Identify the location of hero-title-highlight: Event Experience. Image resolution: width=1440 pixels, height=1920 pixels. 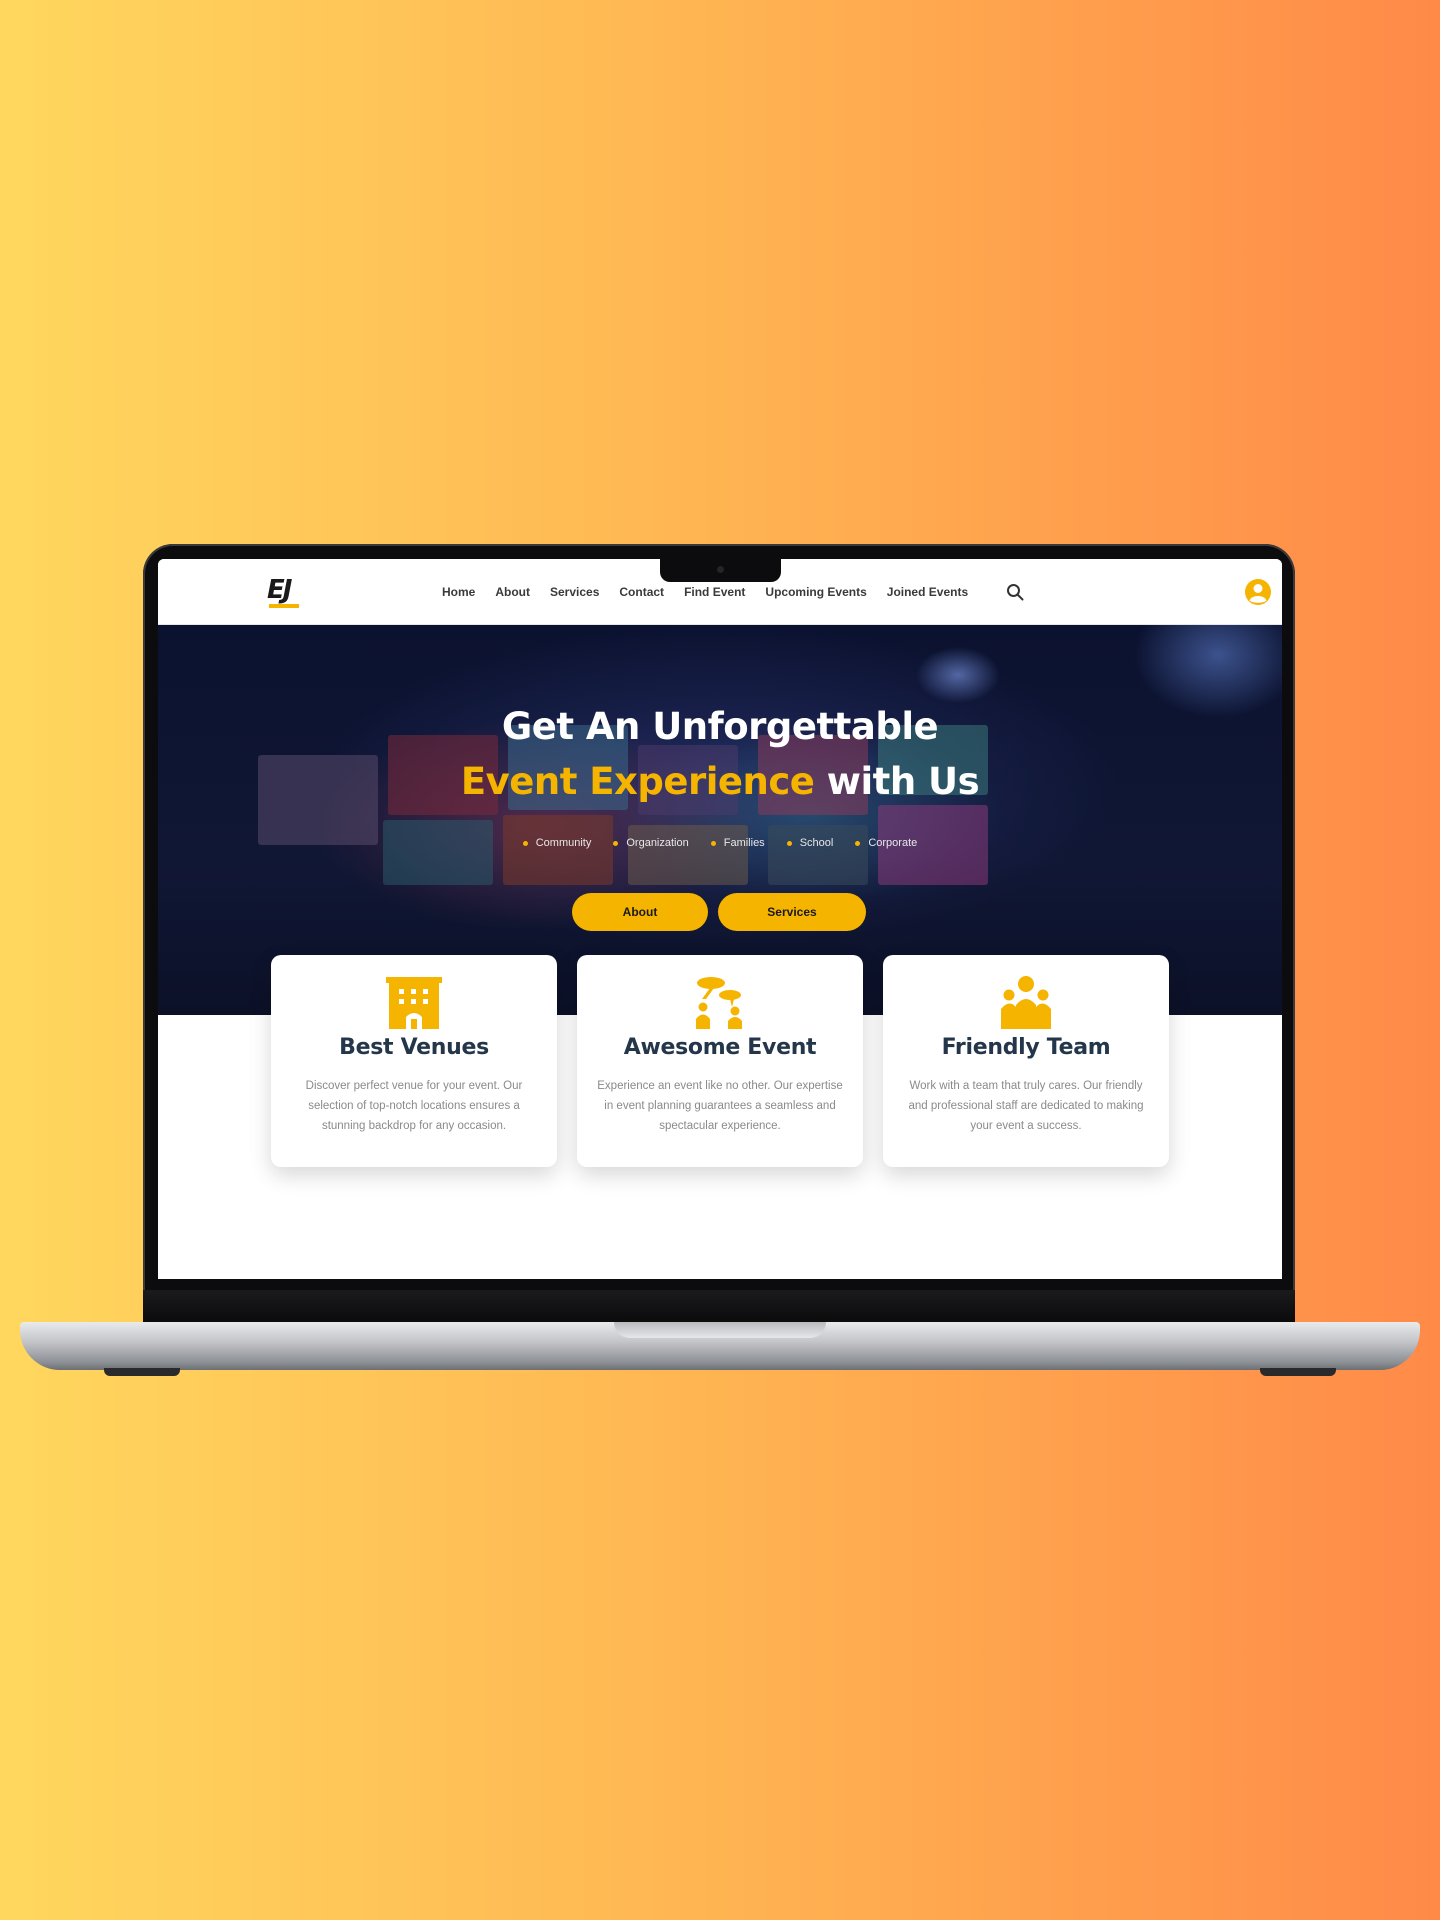
(637, 781).